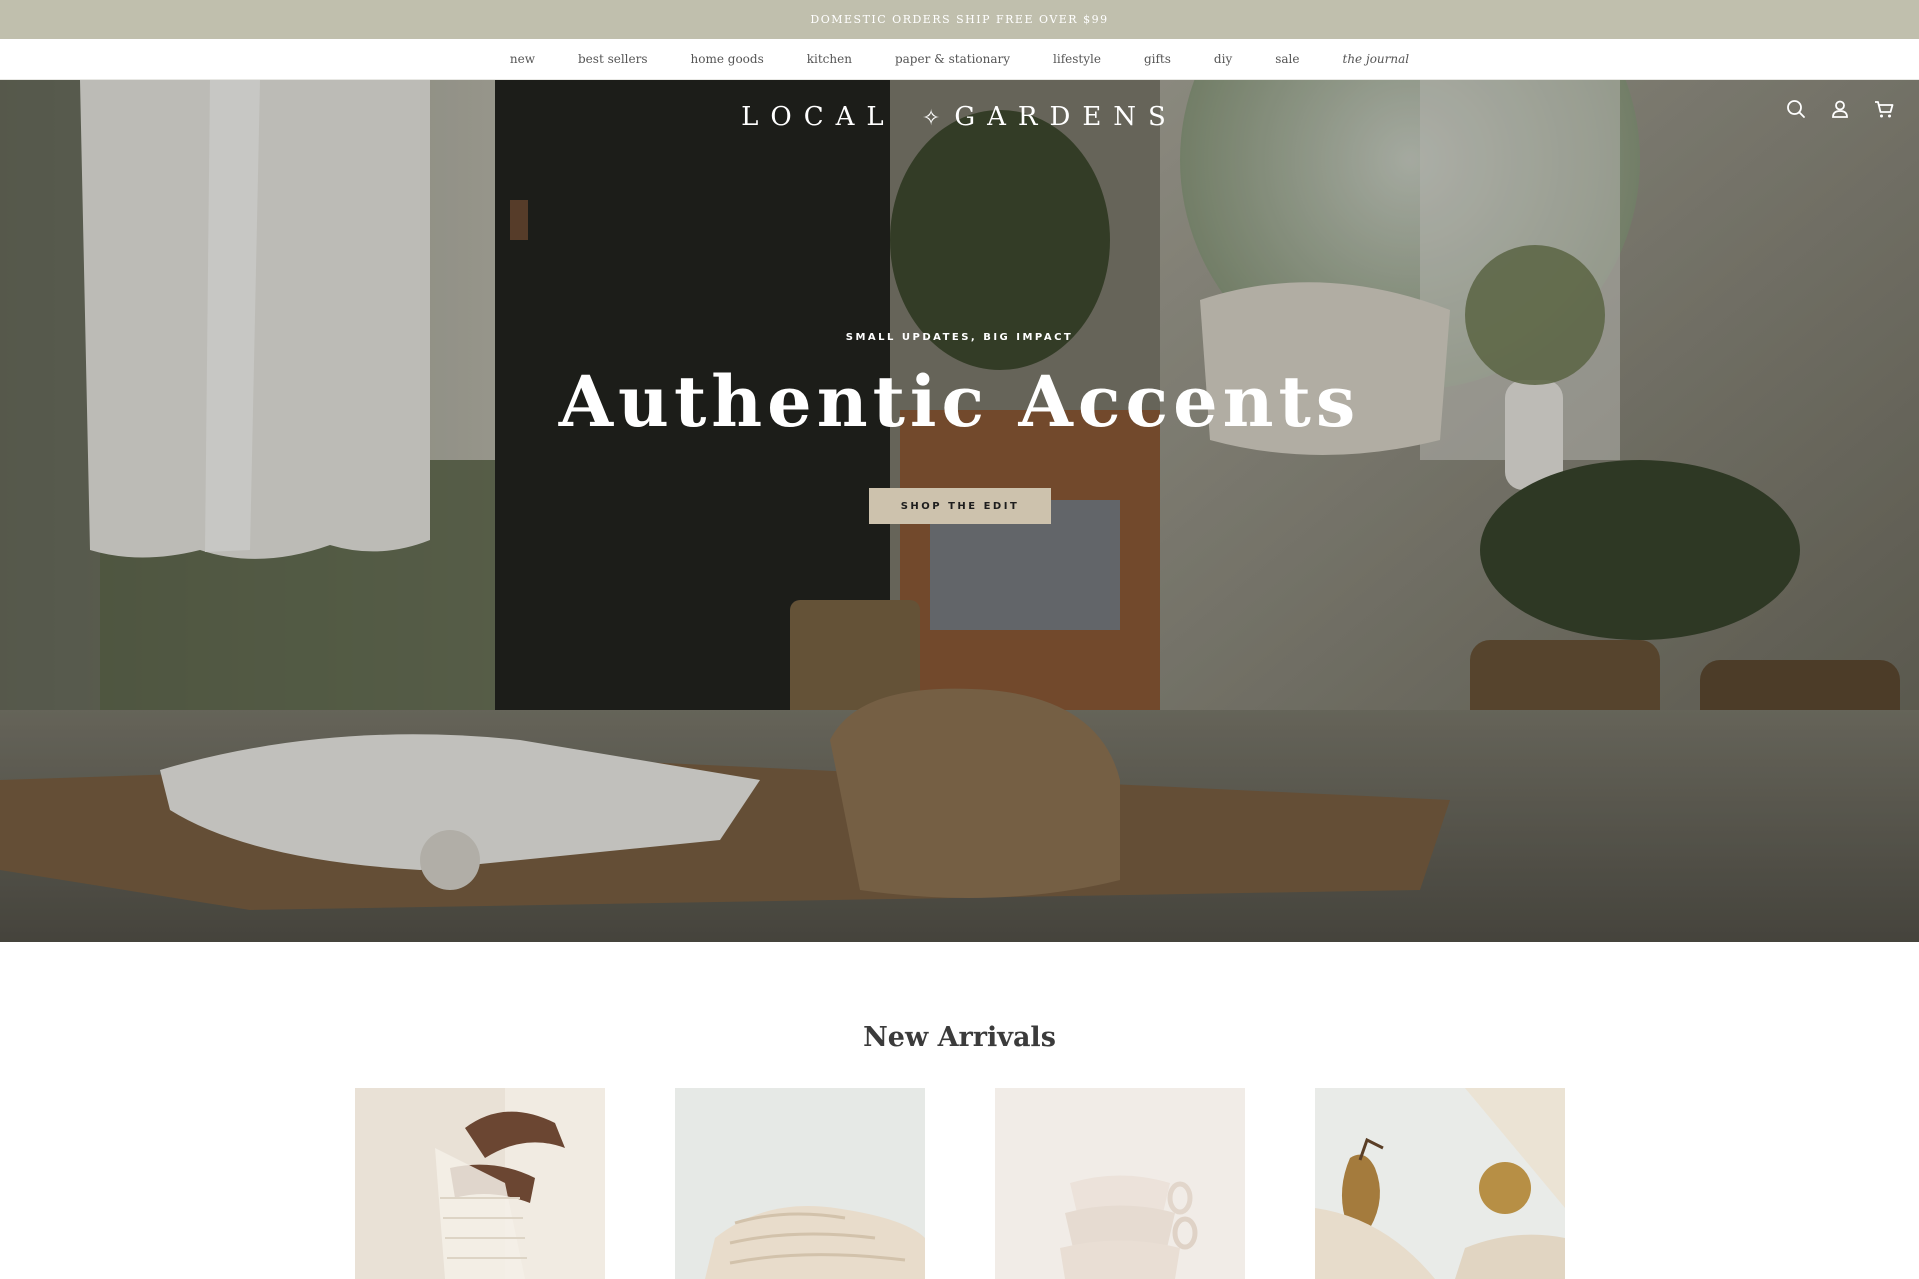  Describe the element at coordinates (522, 59) in the screenshot. I see `nav-item-new: new` at that location.